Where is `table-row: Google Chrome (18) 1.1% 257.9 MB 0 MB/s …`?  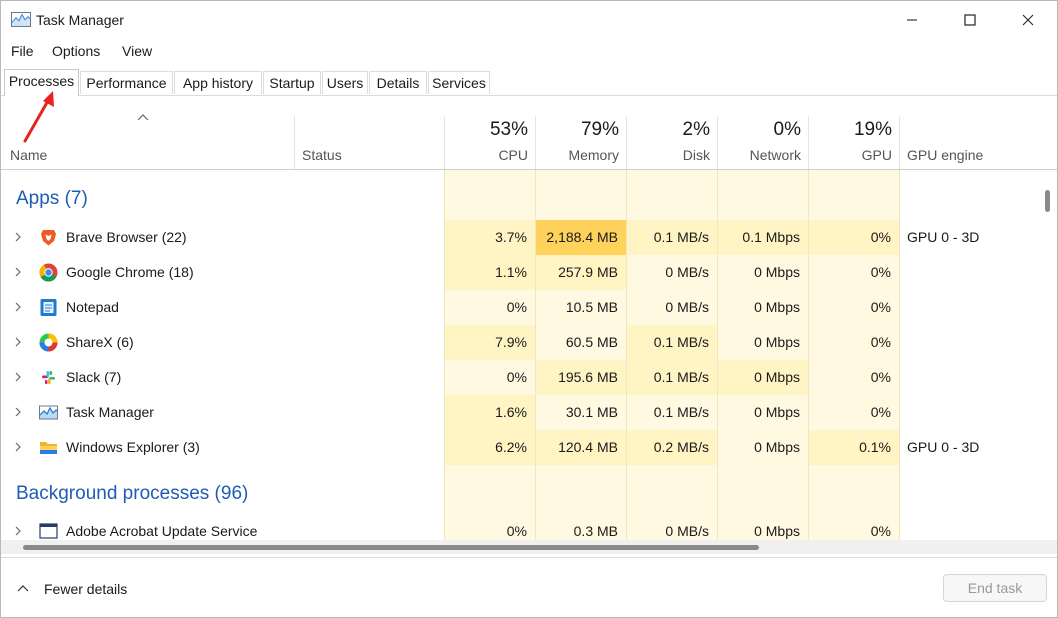
table-row: Google Chrome (18) 1.1% 257.9 MB 0 MB/s … is located at coordinates (520, 272).